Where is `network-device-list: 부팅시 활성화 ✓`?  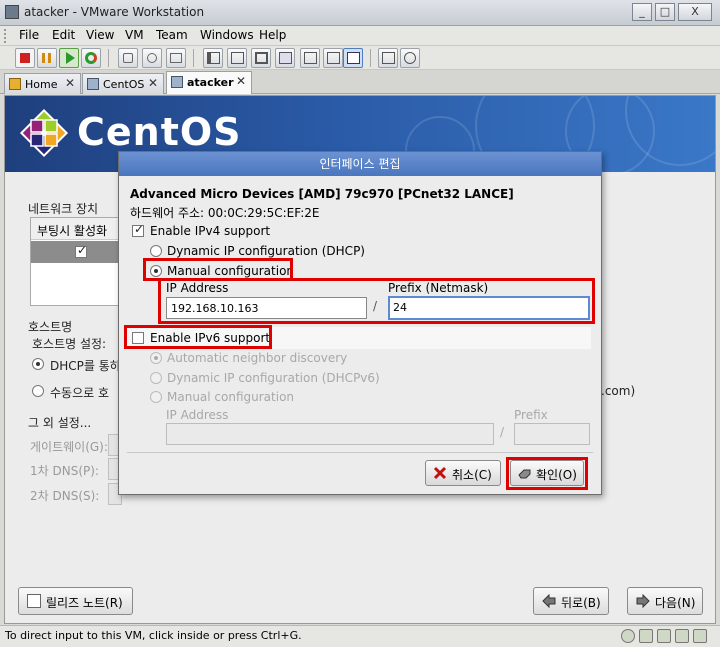
network-device-list: 부팅시 활성화 ✓ is located at coordinates (77, 261).